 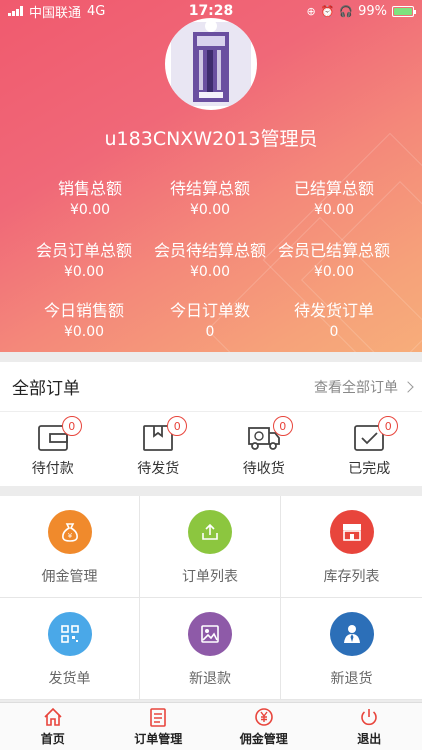 I want to click on tab-home: 首页, so click(x=53, y=726).